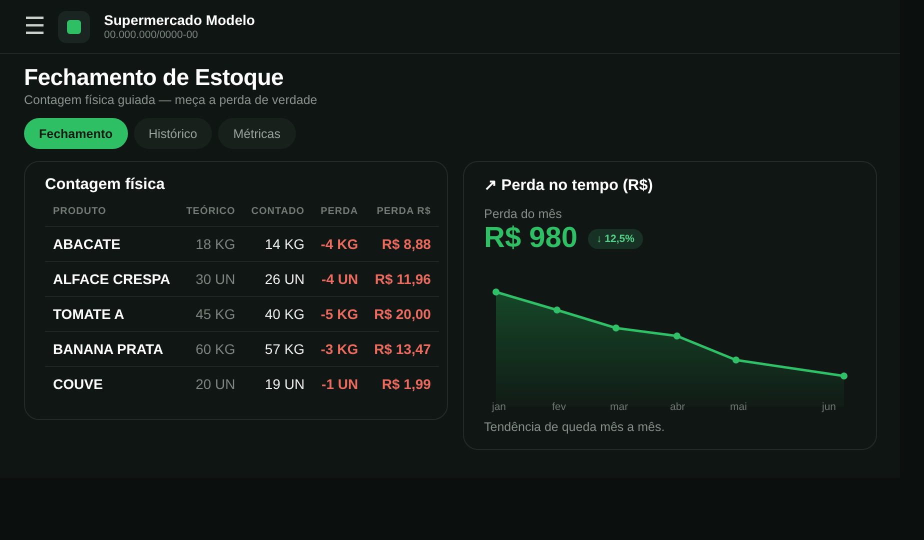 The width and height of the screenshot is (924, 540). Describe the element at coordinates (402, 244) in the screenshot. I see `table-cell: R$ 8,88` at that location.